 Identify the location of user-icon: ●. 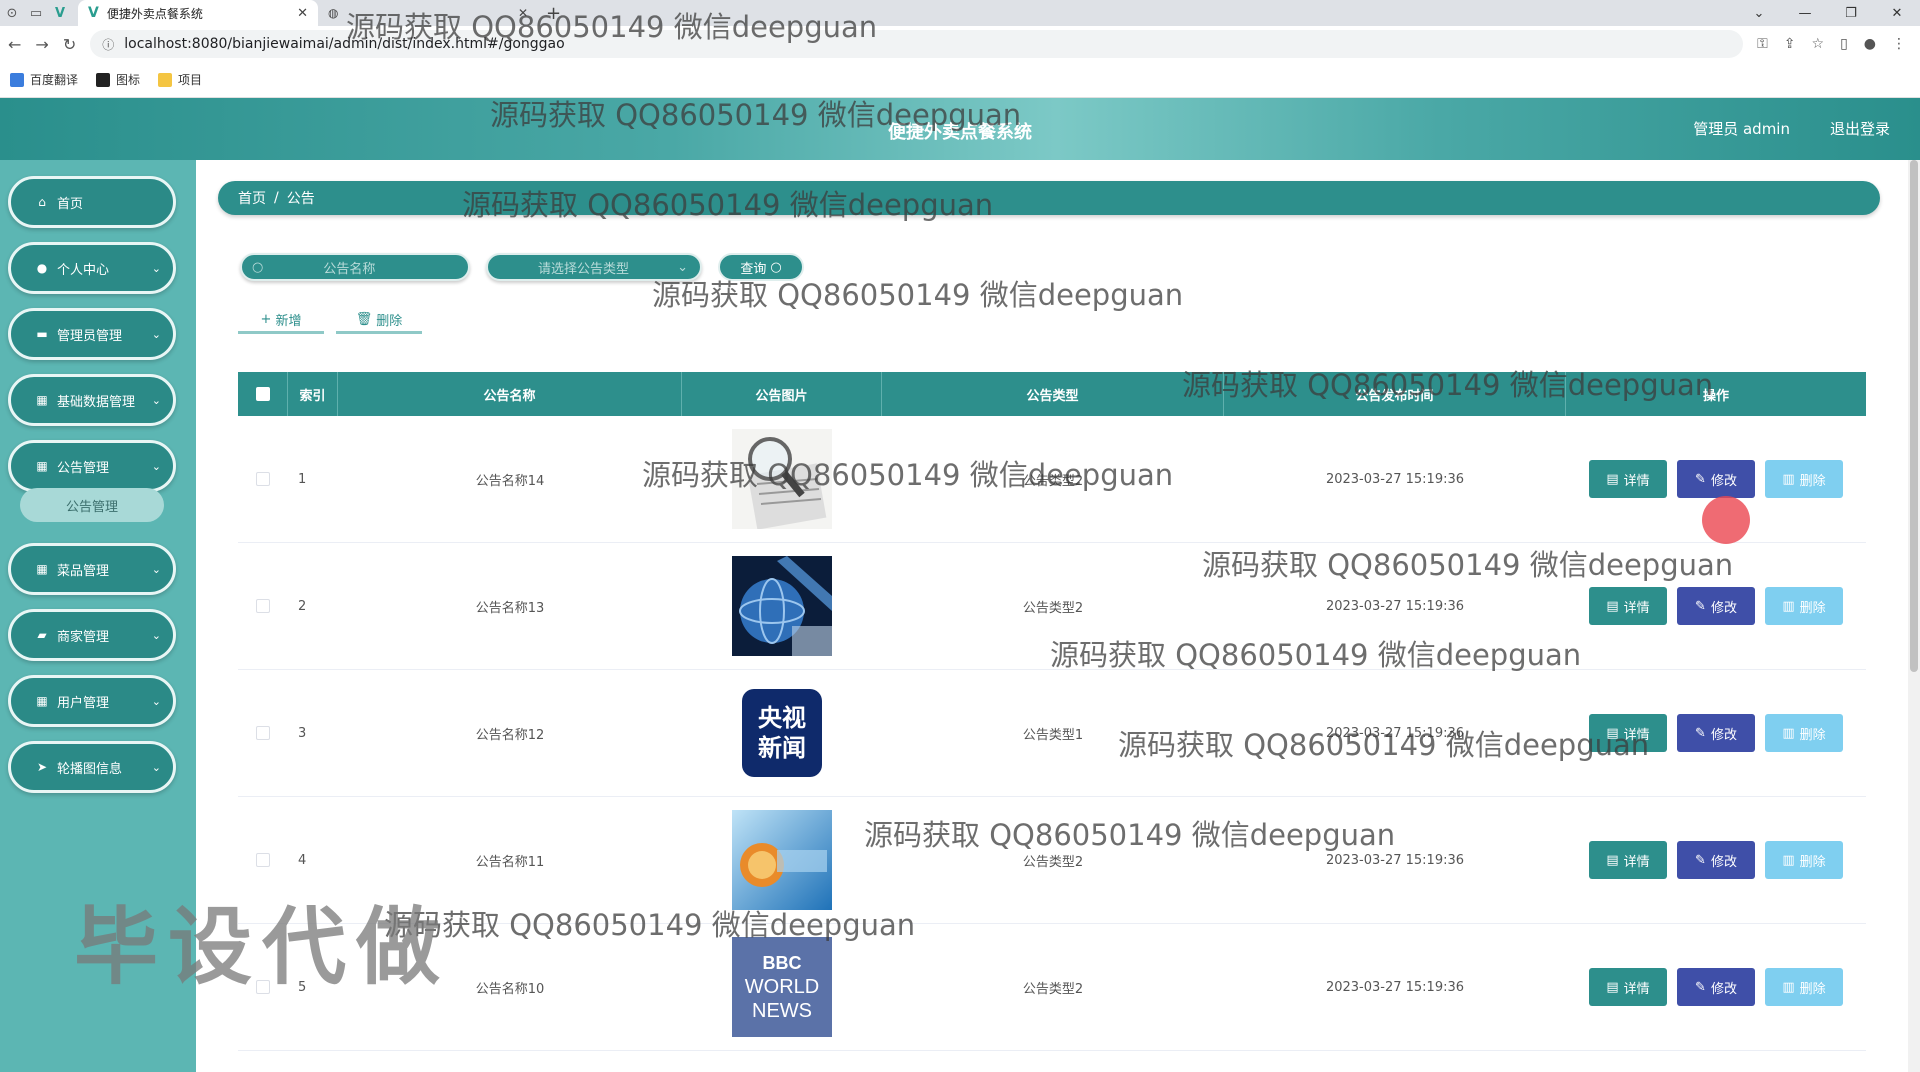
(42, 268).